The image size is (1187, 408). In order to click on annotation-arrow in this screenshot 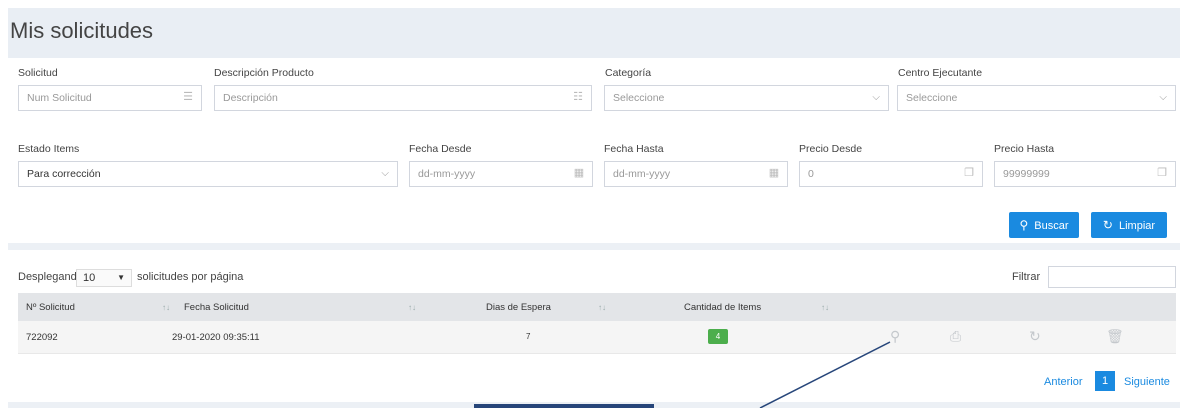, I will do `click(825, 374)`.